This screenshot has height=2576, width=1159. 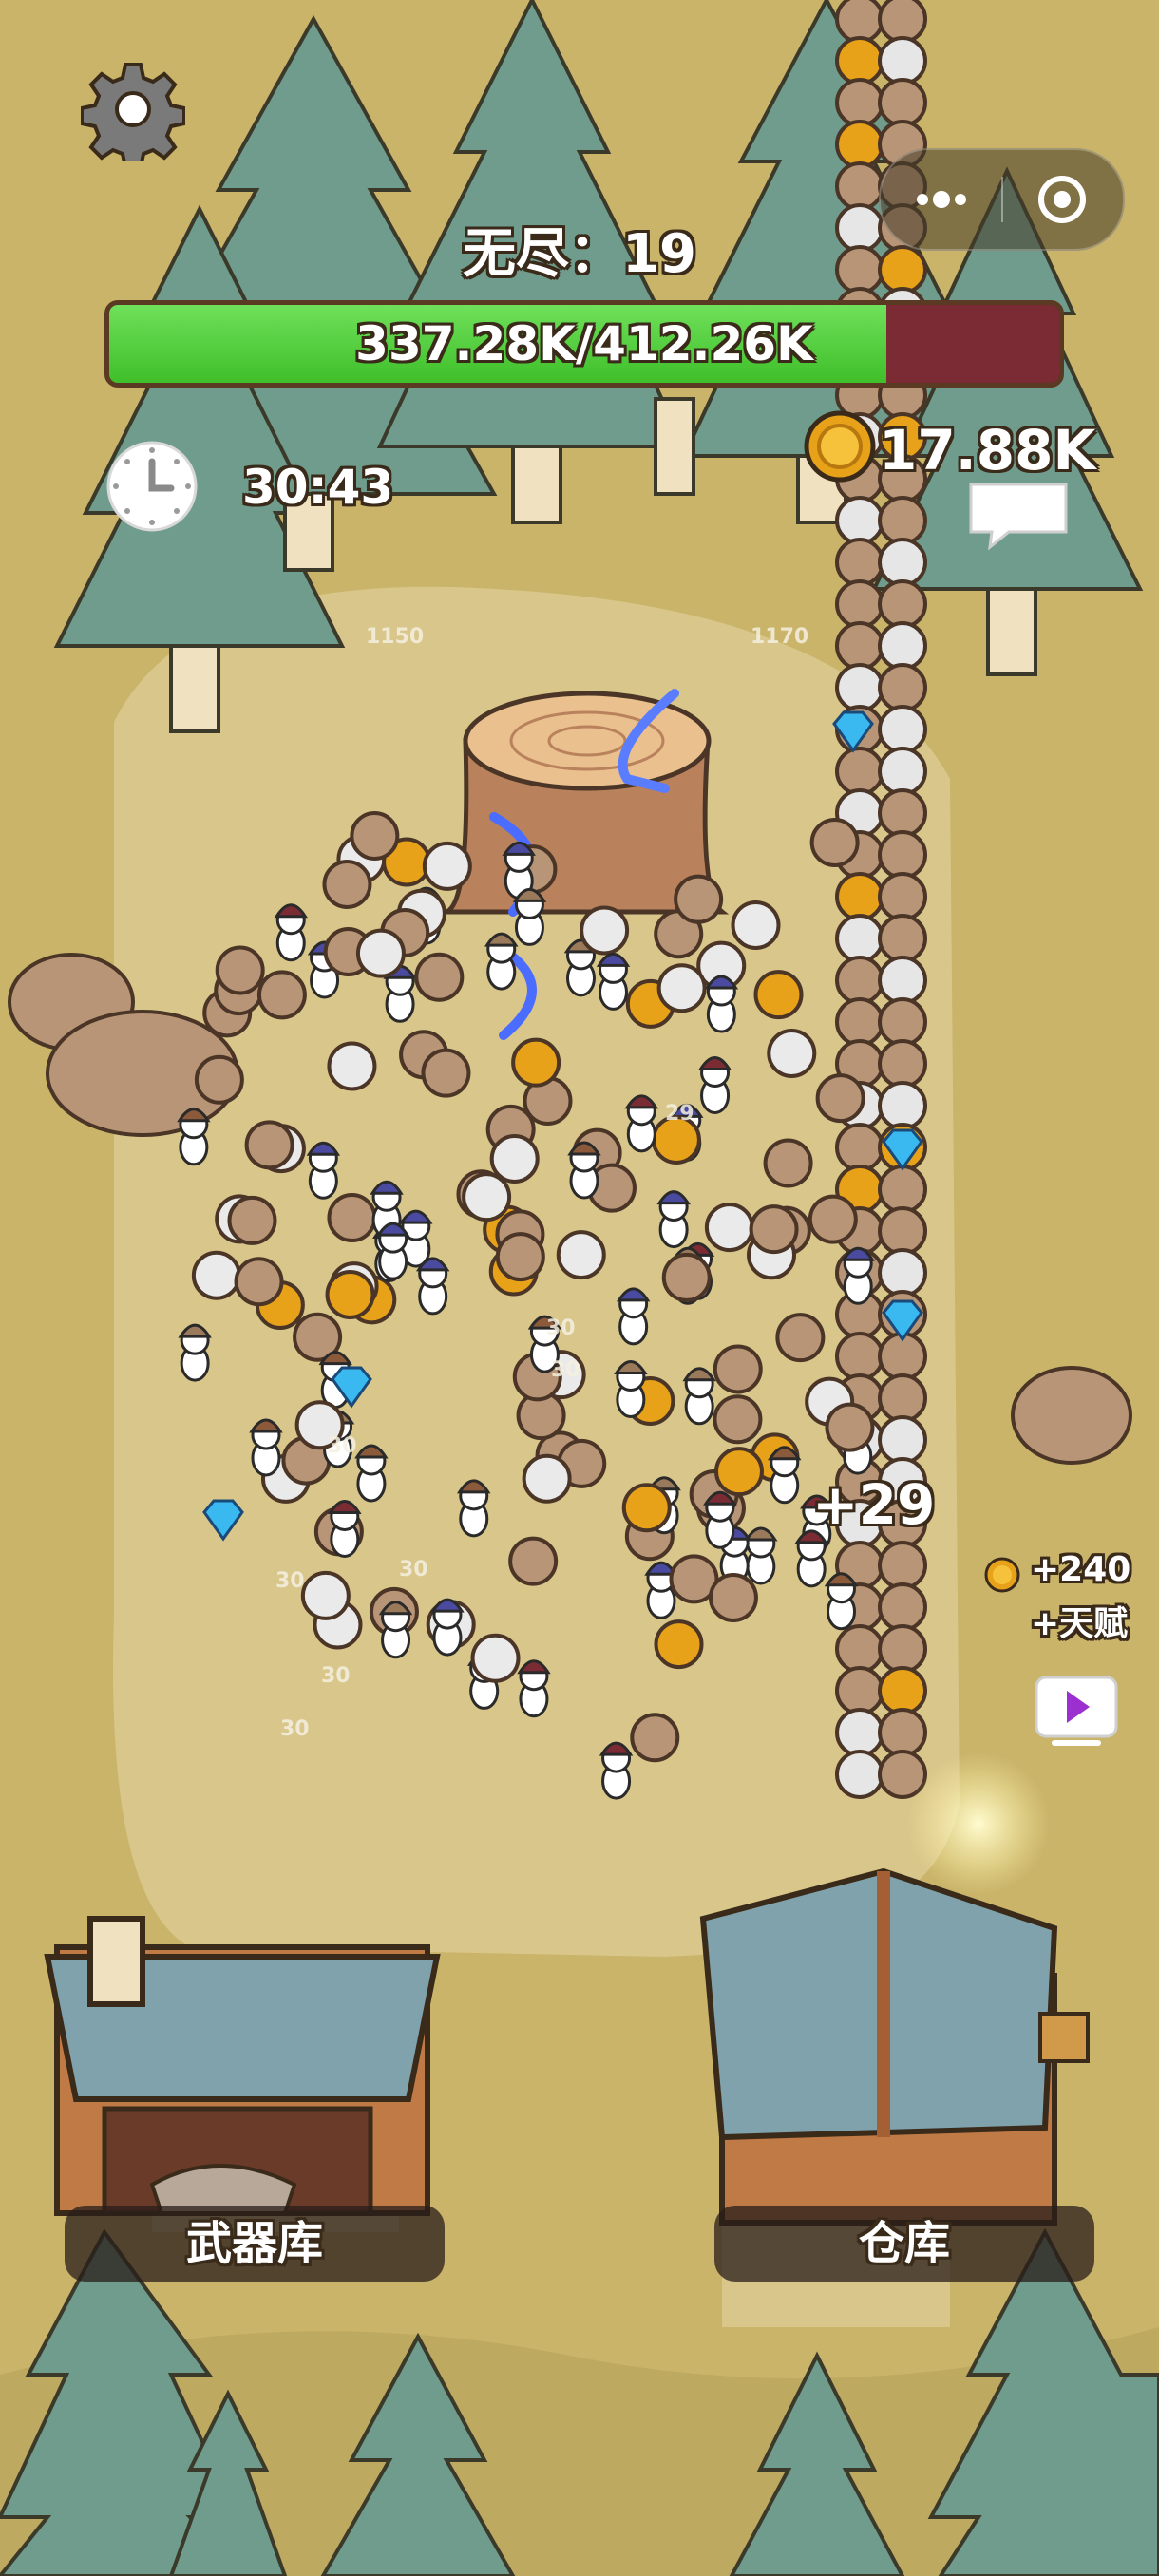 I want to click on more-button, so click(x=941, y=199).